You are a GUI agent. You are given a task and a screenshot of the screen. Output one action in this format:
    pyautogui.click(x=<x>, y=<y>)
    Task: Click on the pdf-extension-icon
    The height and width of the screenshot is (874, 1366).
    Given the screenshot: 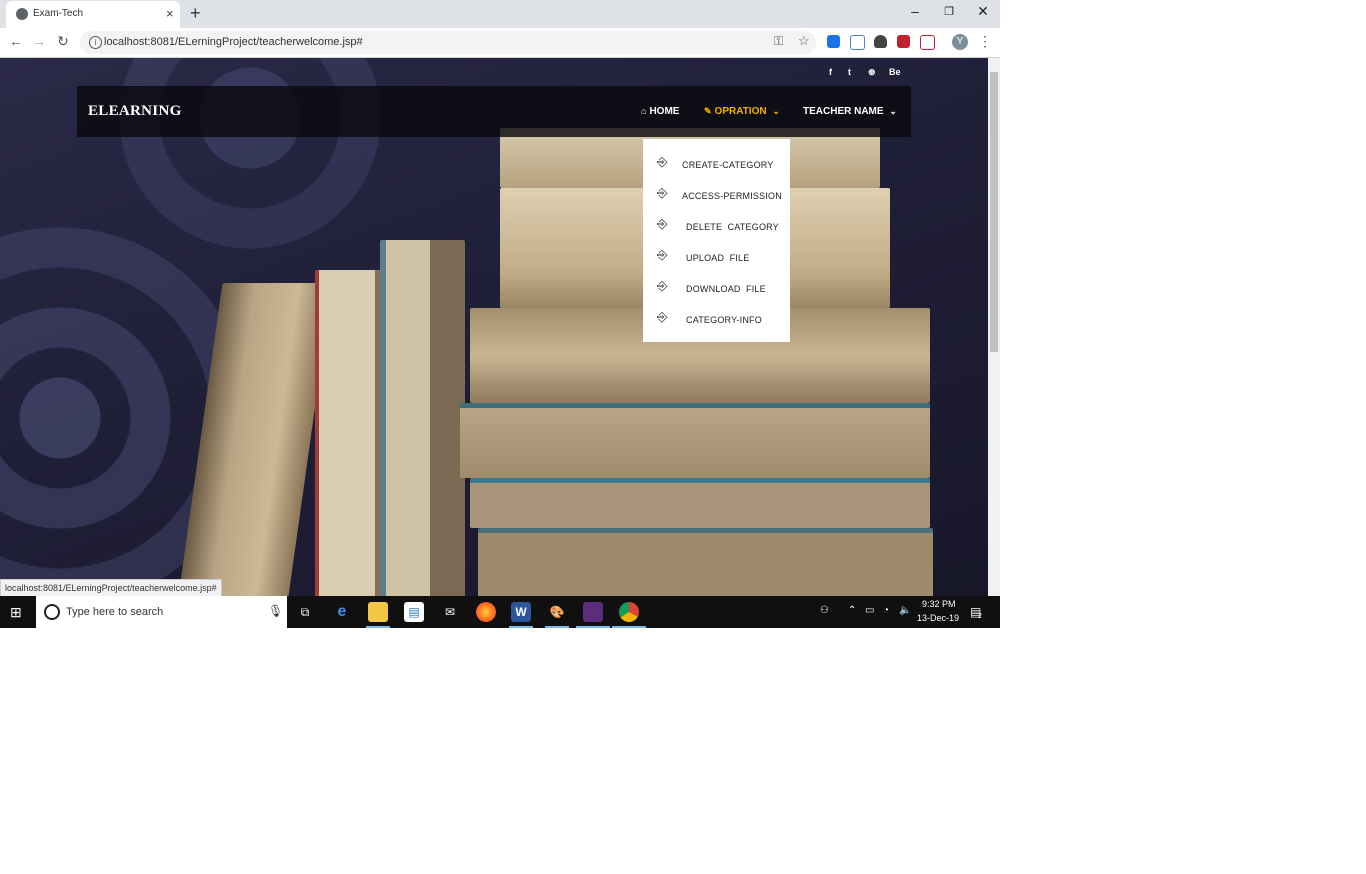 What is the action you would take?
    pyautogui.click(x=927, y=42)
    